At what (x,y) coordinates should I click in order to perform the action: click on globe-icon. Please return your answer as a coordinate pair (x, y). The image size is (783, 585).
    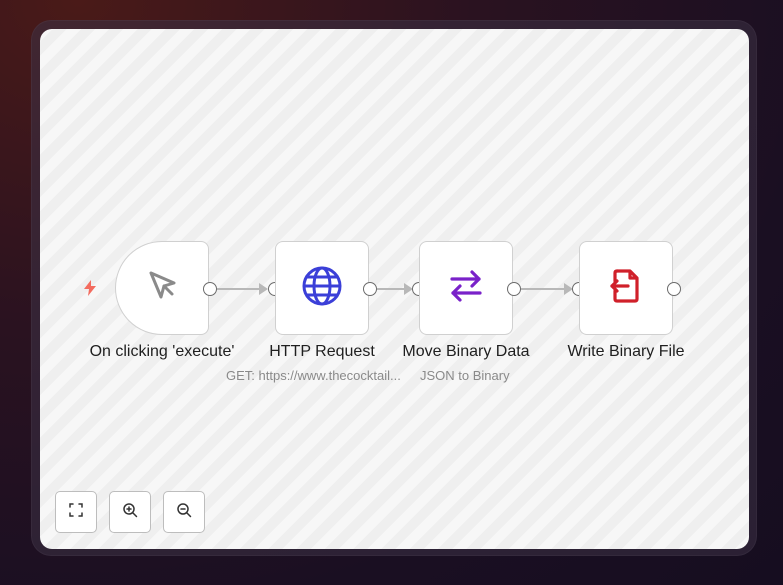
    Looking at the image, I should click on (322, 288).